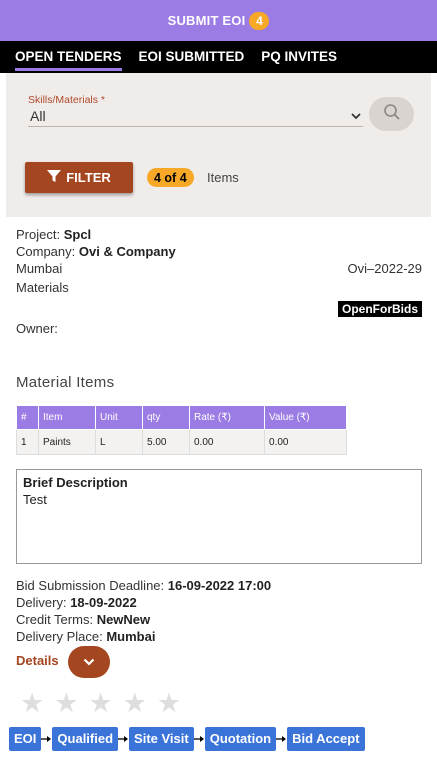 Image resolution: width=437 pixels, height=777 pixels. Describe the element at coordinates (59, 636) in the screenshot. I see `delivery-place-label: Delivery Place:` at that location.